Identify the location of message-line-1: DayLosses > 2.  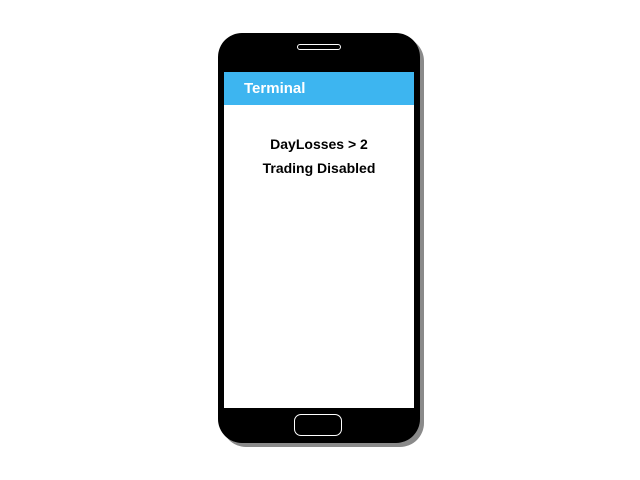
(319, 144).